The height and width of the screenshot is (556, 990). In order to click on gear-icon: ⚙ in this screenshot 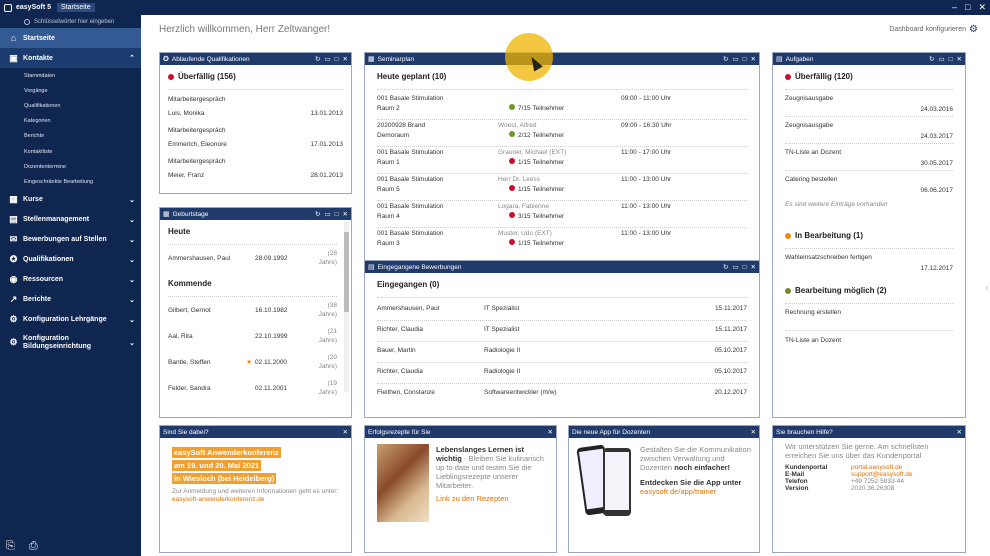, I will do `click(973, 29)`.